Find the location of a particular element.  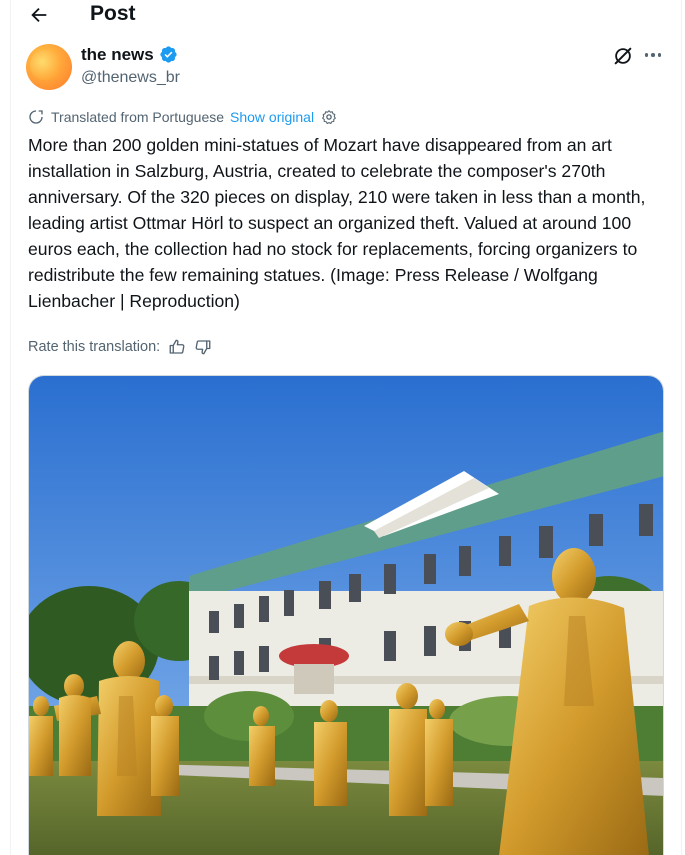

avatar-highlight is located at coordinates (45, 65).